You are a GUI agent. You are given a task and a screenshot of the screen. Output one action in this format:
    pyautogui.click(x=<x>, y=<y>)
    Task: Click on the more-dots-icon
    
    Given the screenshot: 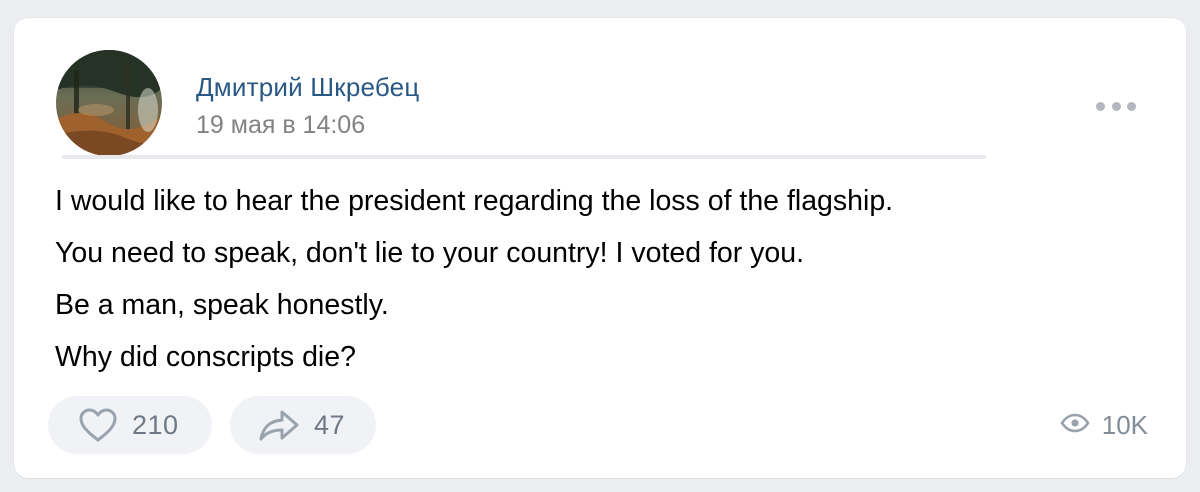 What is the action you would take?
    pyautogui.click(x=1116, y=106)
    